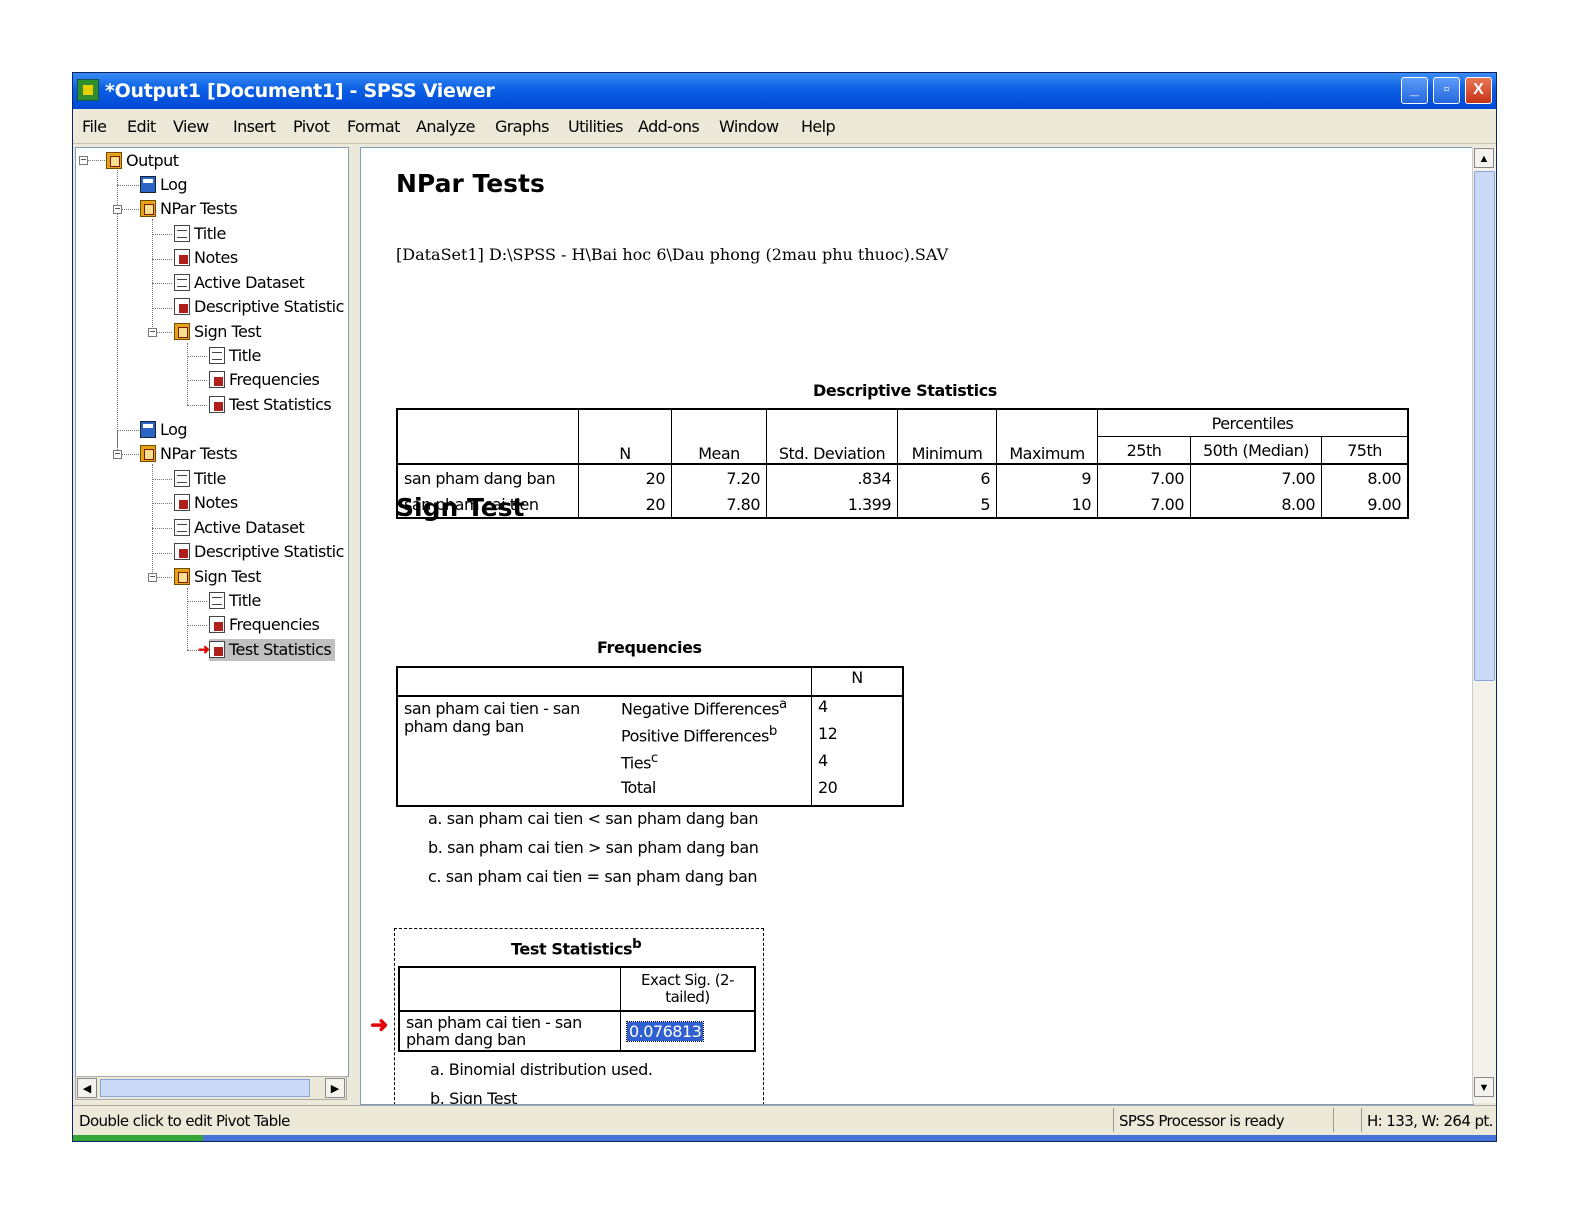  Describe the element at coordinates (784, 91) in the screenshot. I see `title-bar: *Output1 [Document1] - SPSS Viewer _ ▫ X` at that location.